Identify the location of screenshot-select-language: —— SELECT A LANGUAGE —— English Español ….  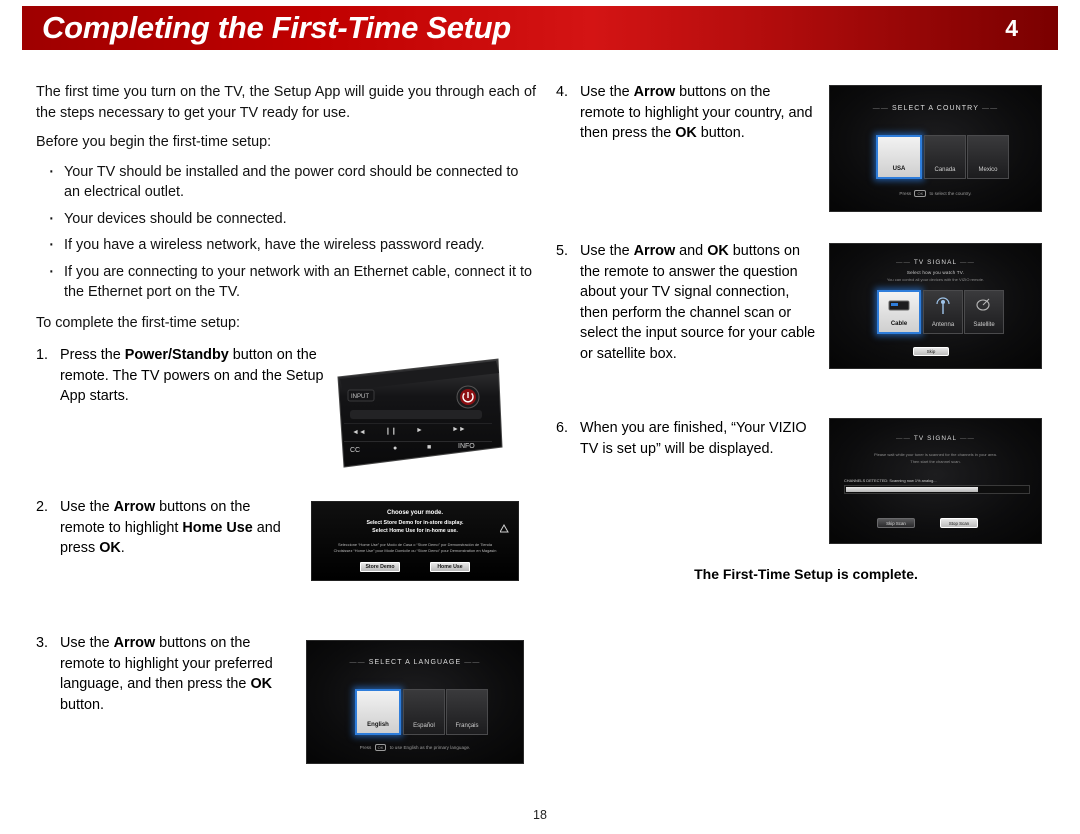
(415, 702).